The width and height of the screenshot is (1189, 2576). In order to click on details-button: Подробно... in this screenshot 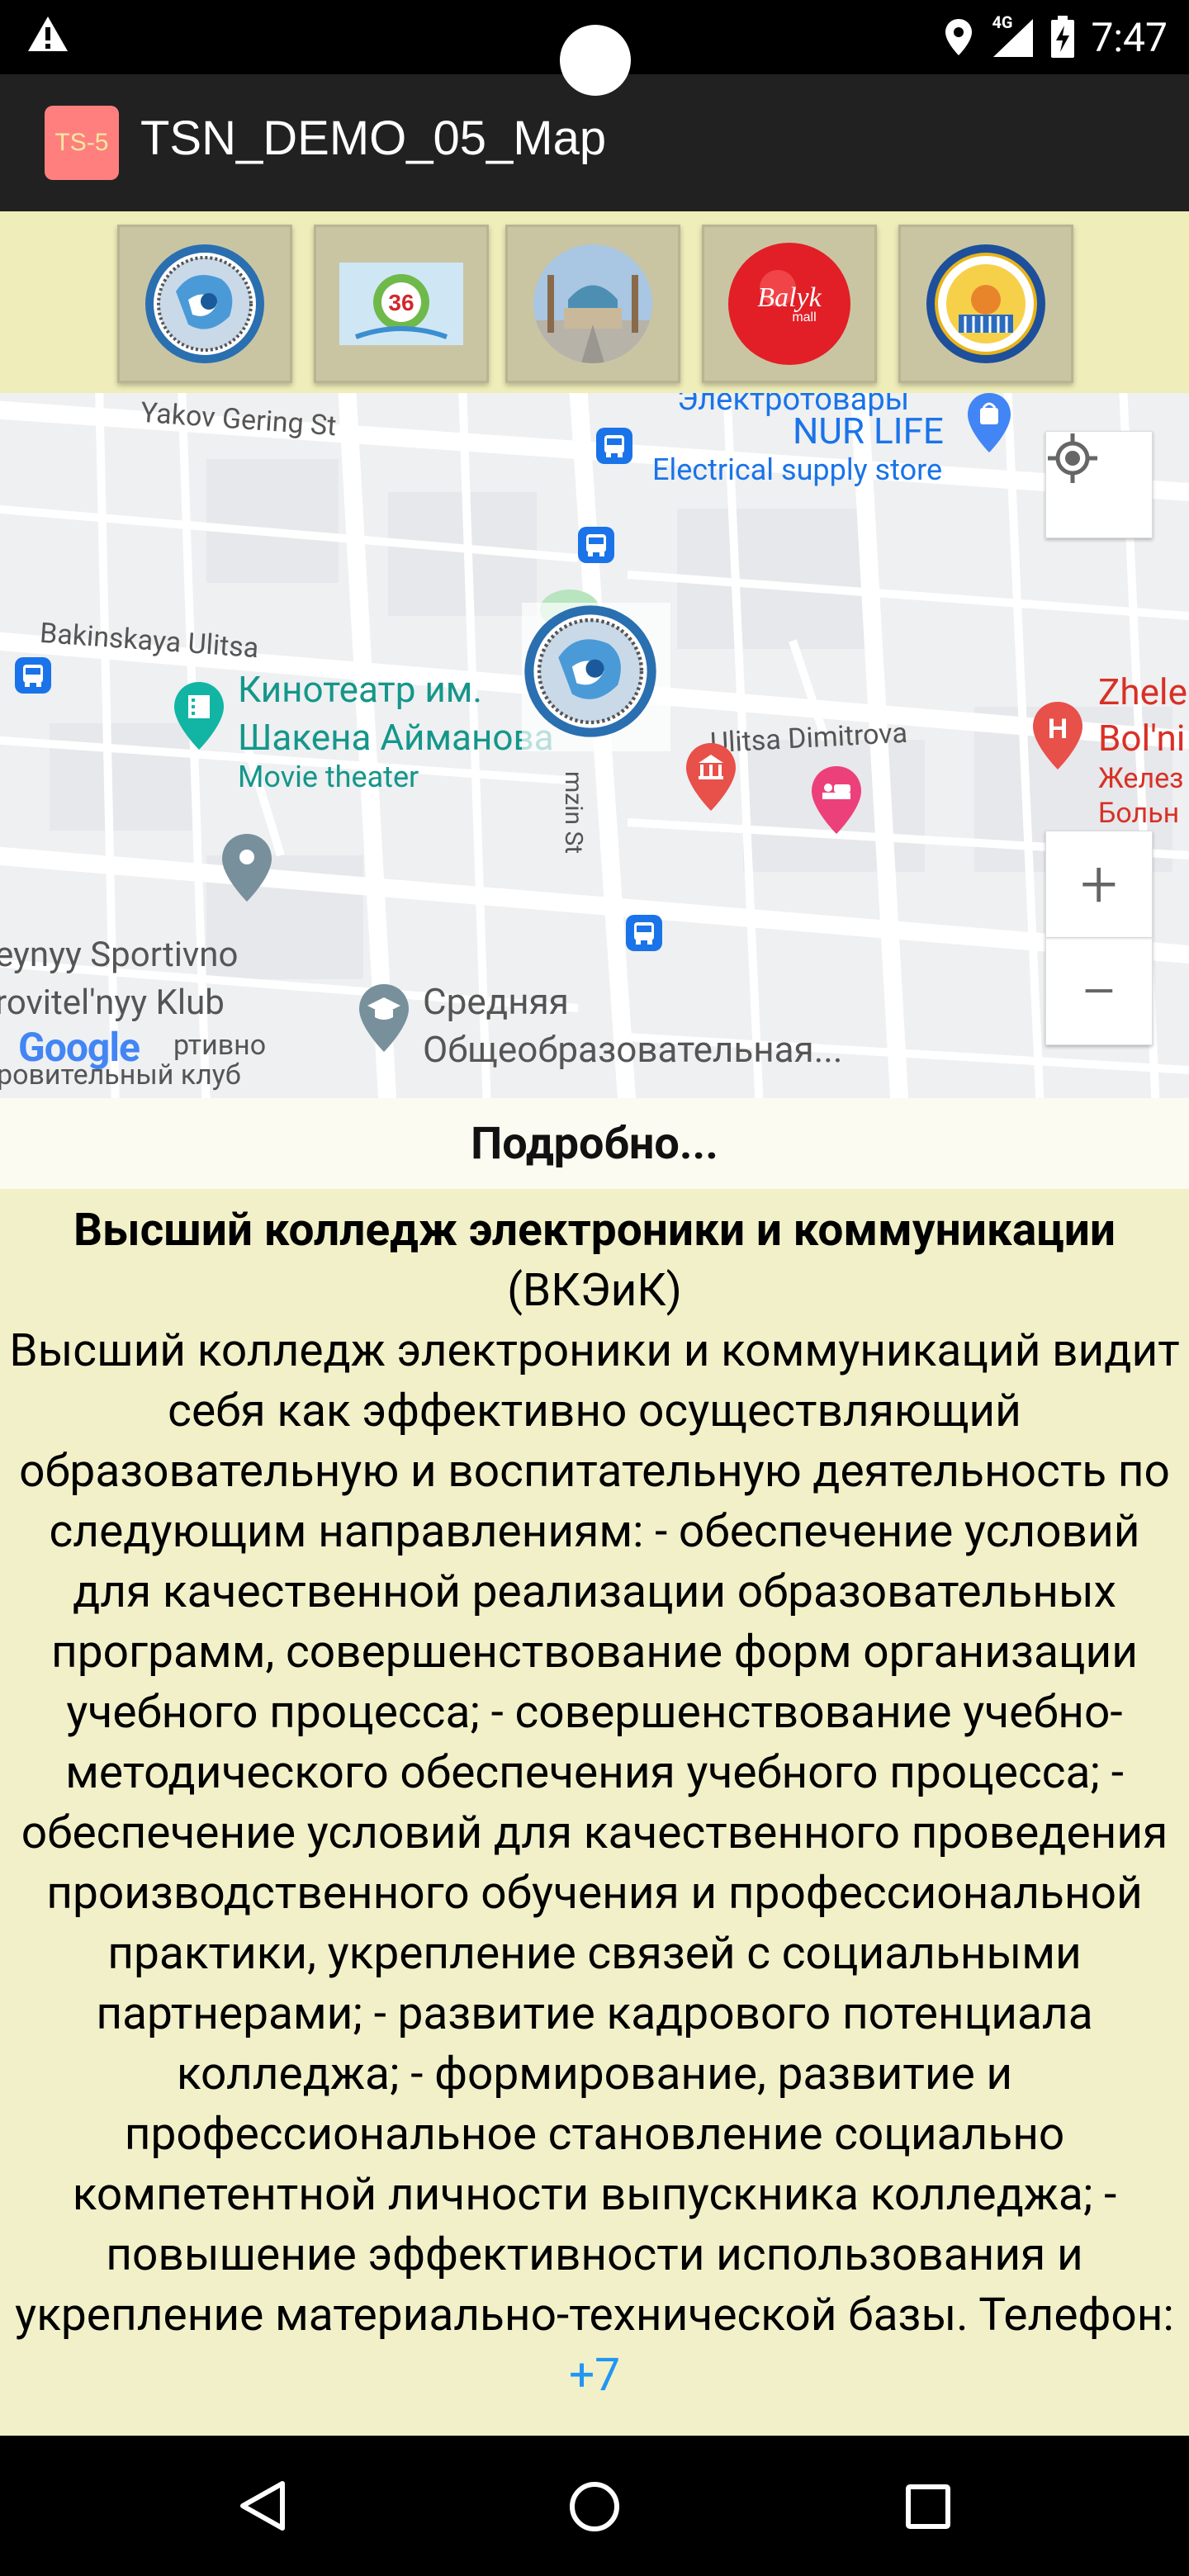, I will do `click(594, 1143)`.